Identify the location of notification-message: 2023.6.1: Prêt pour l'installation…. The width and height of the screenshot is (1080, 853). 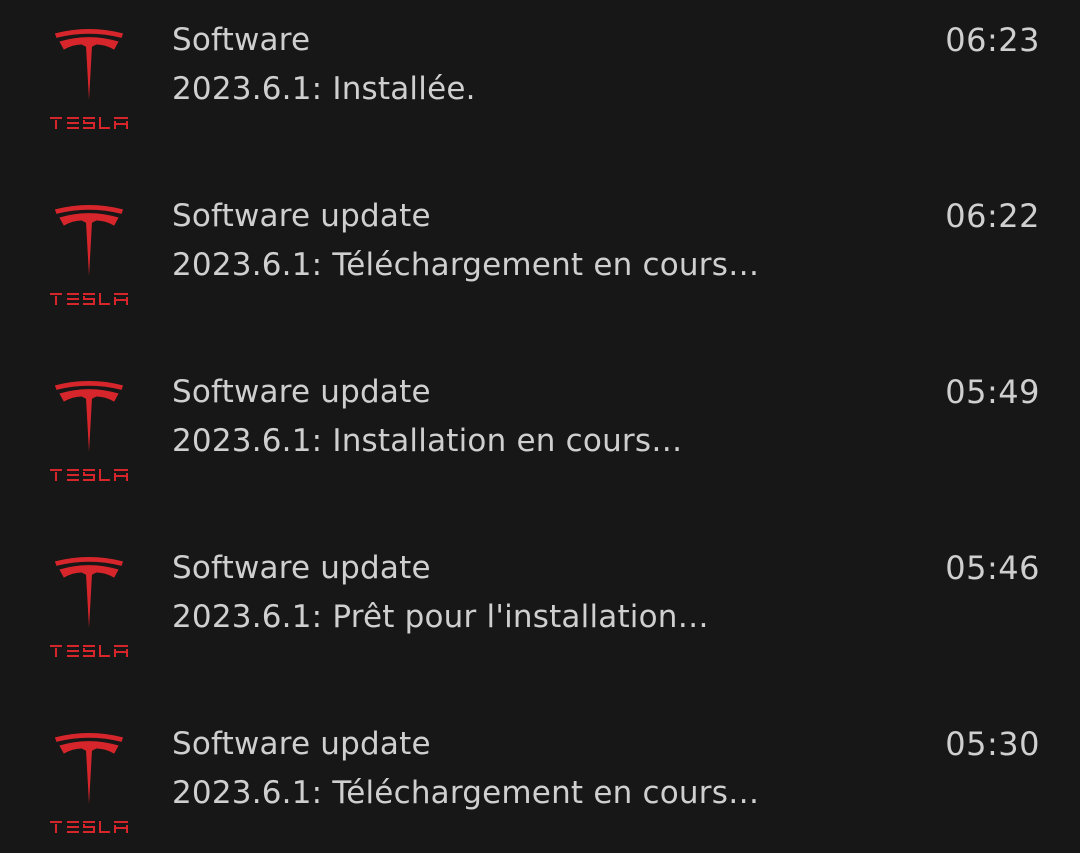
(440, 617).